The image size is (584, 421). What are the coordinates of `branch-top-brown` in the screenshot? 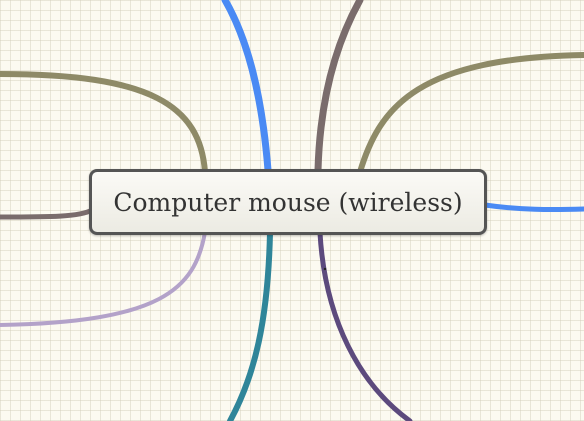 It's located at (339, 87).